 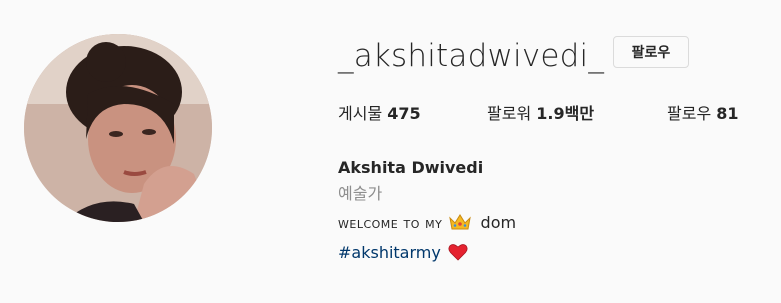 I want to click on crown-icon, so click(x=460, y=222).